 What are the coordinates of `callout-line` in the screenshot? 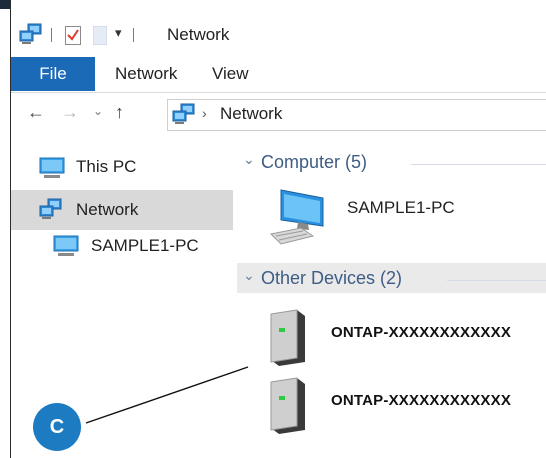 It's located at (167, 395).